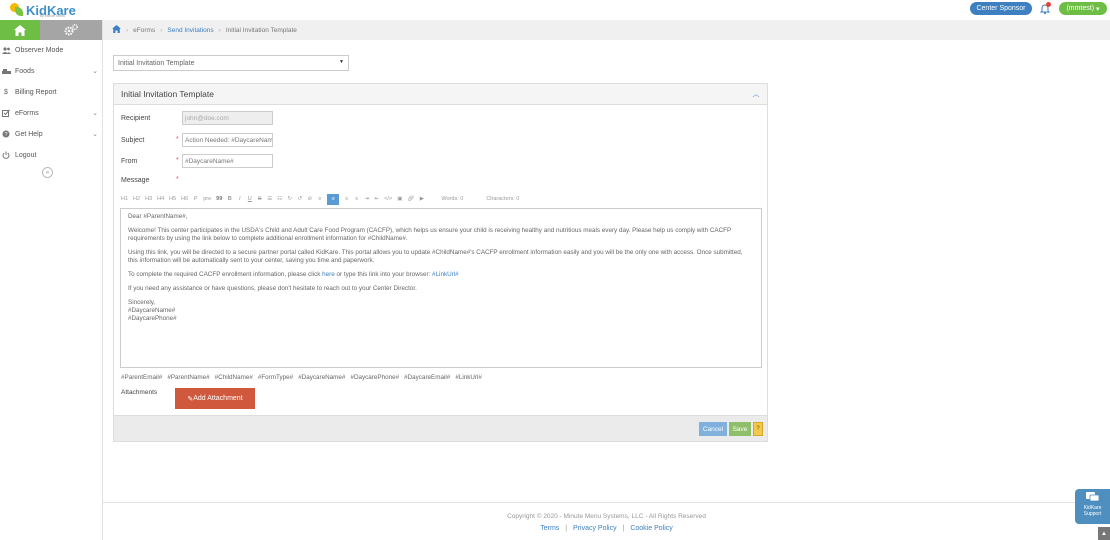 Image resolution: width=1110 pixels, height=540 pixels. I want to click on redo-icon: ↻, so click(289, 199).